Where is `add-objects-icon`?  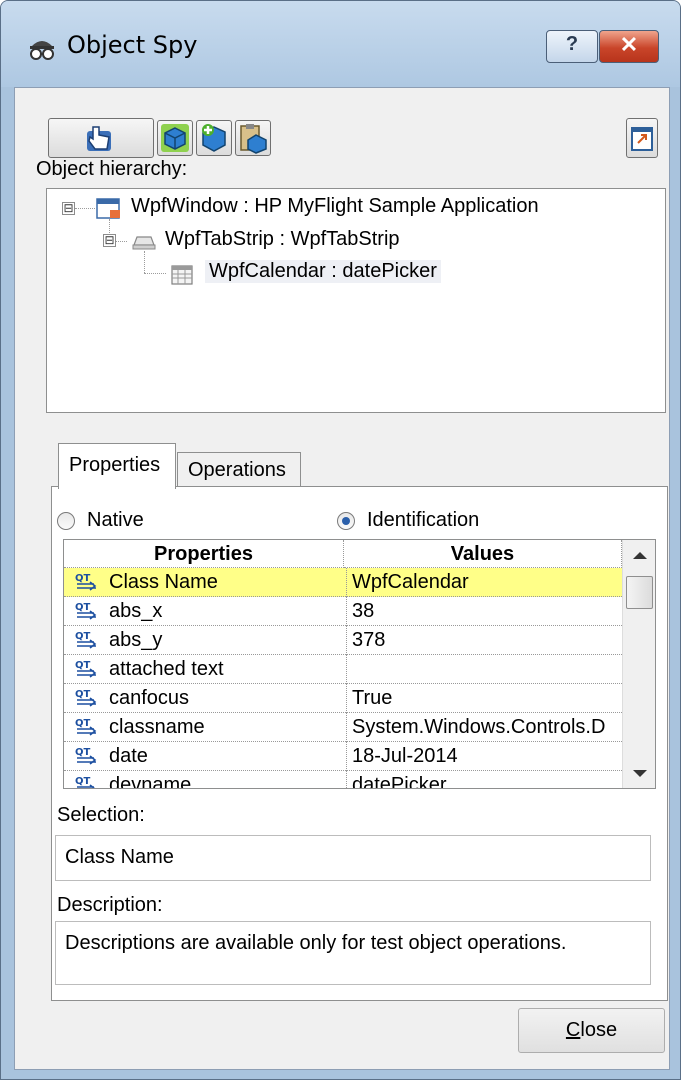
add-objects-icon is located at coordinates (214, 138).